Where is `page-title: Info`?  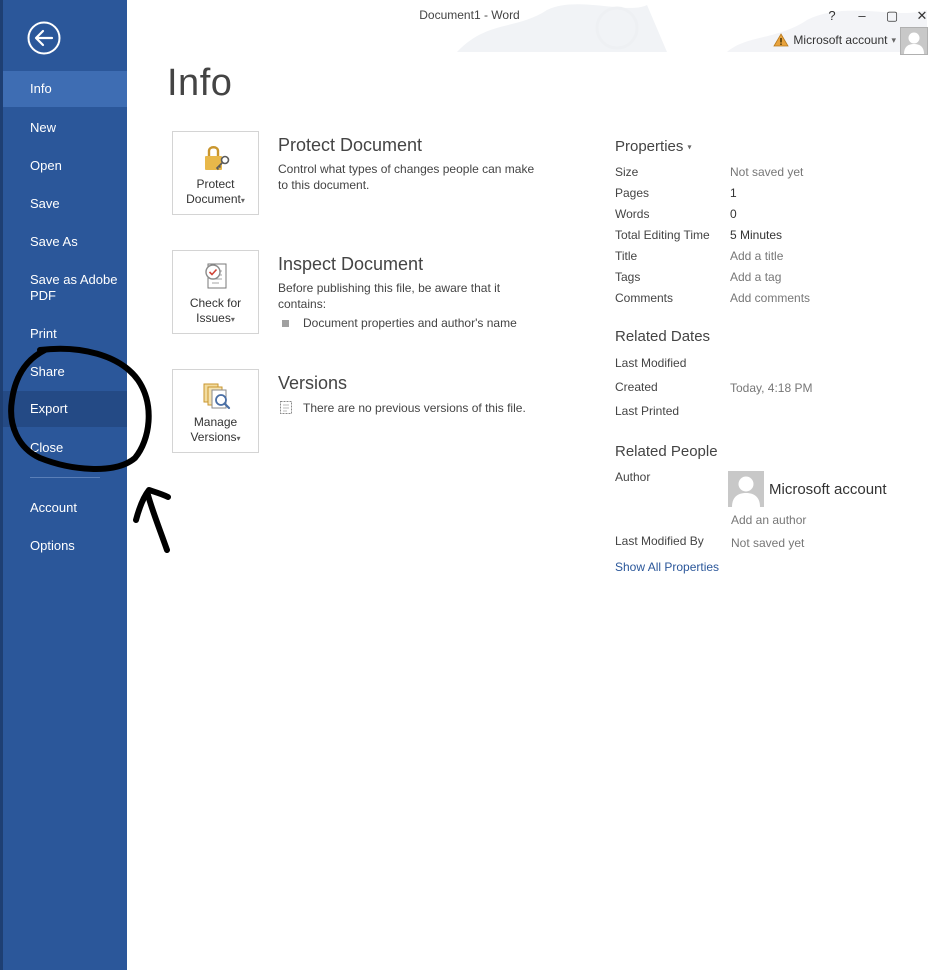 page-title: Info is located at coordinates (200, 83).